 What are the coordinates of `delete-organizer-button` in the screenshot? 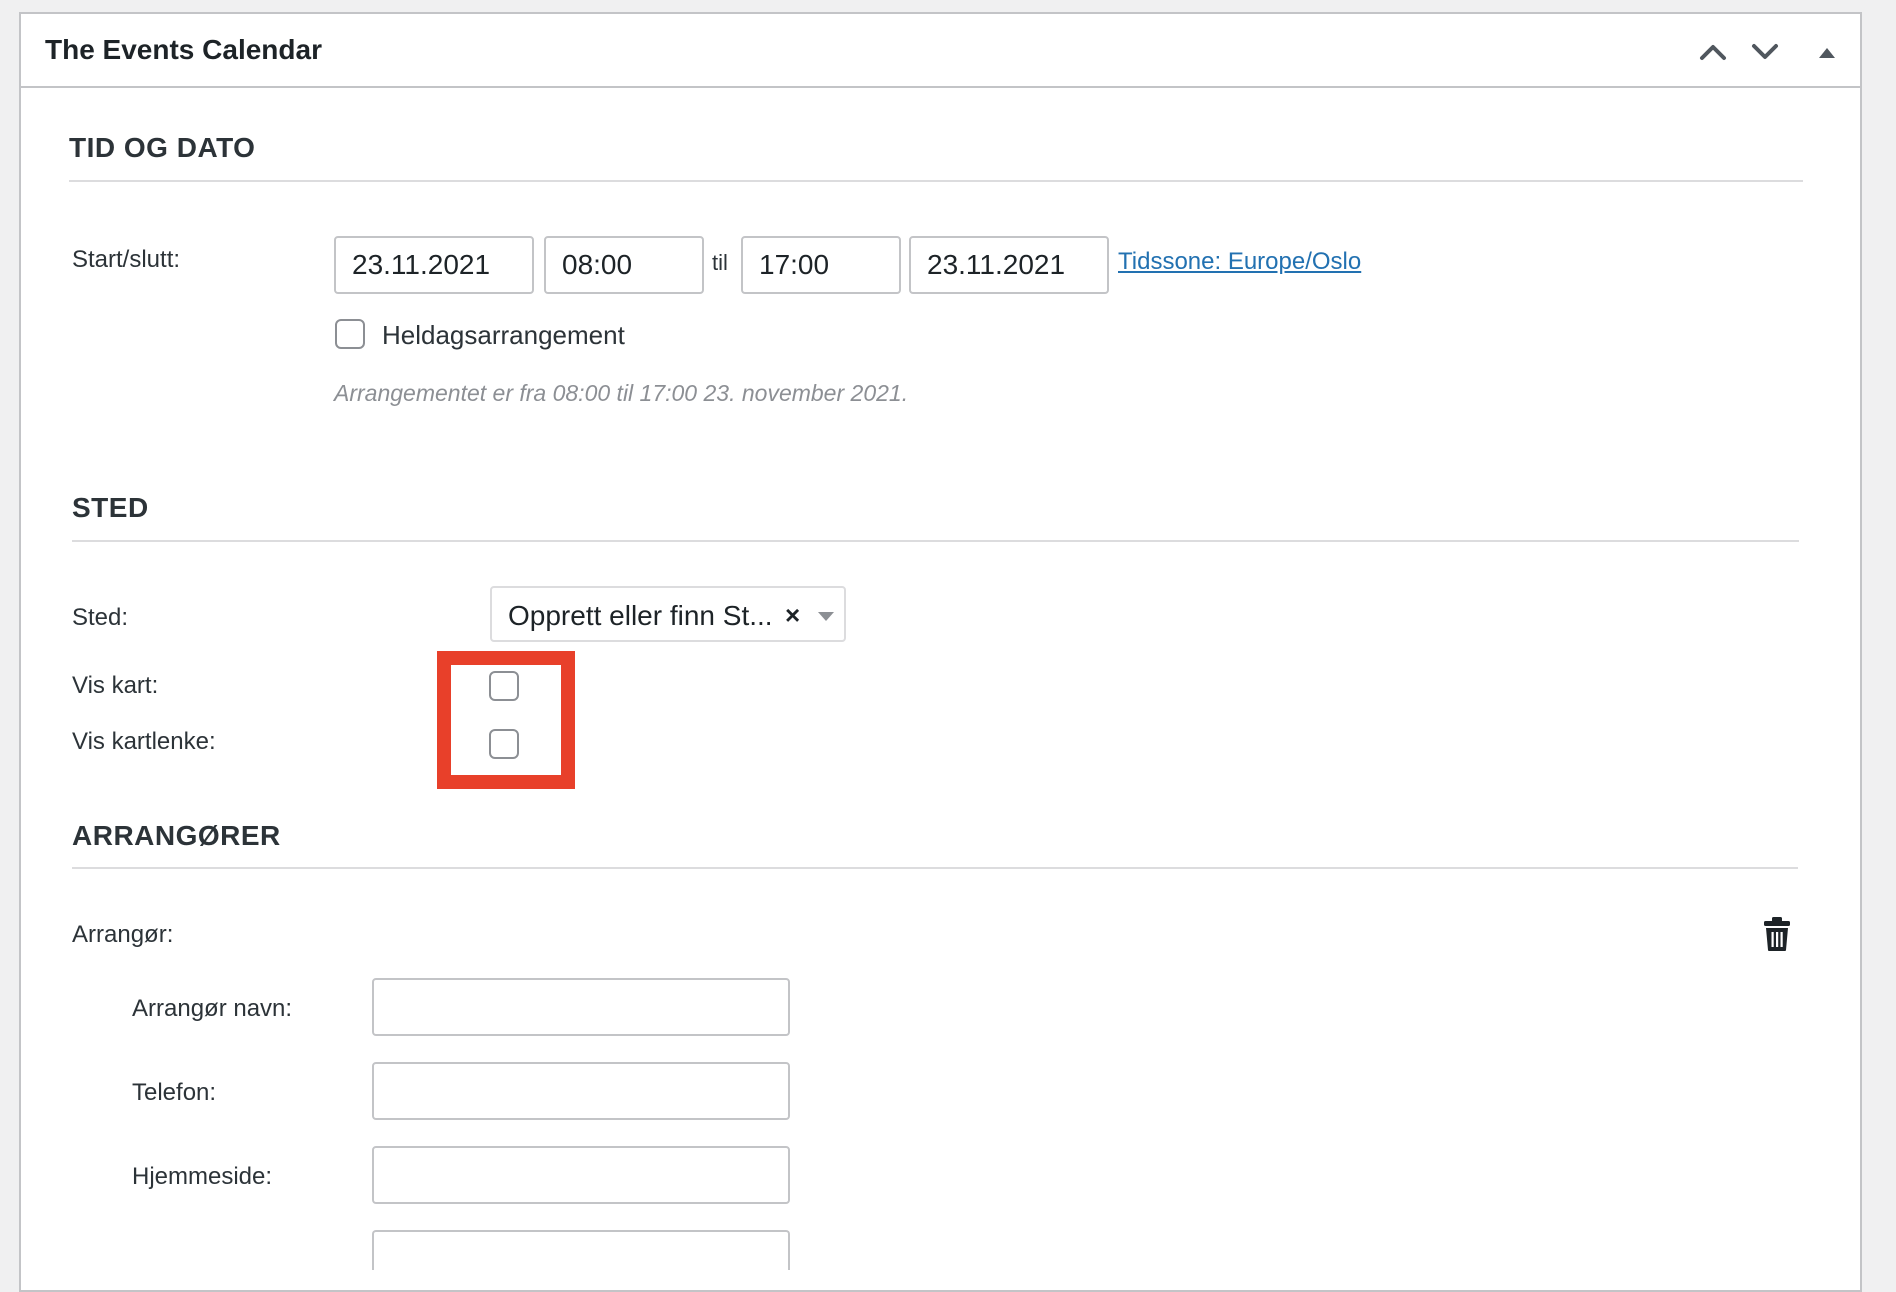 It's located at (1777, 934).